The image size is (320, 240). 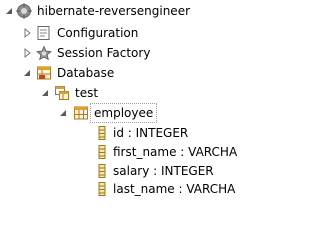 What do you see at coordinates (151, 133) in the screenshot?
I see `tree-item-label: id : INTEGER` at bounding box center [151, 133].